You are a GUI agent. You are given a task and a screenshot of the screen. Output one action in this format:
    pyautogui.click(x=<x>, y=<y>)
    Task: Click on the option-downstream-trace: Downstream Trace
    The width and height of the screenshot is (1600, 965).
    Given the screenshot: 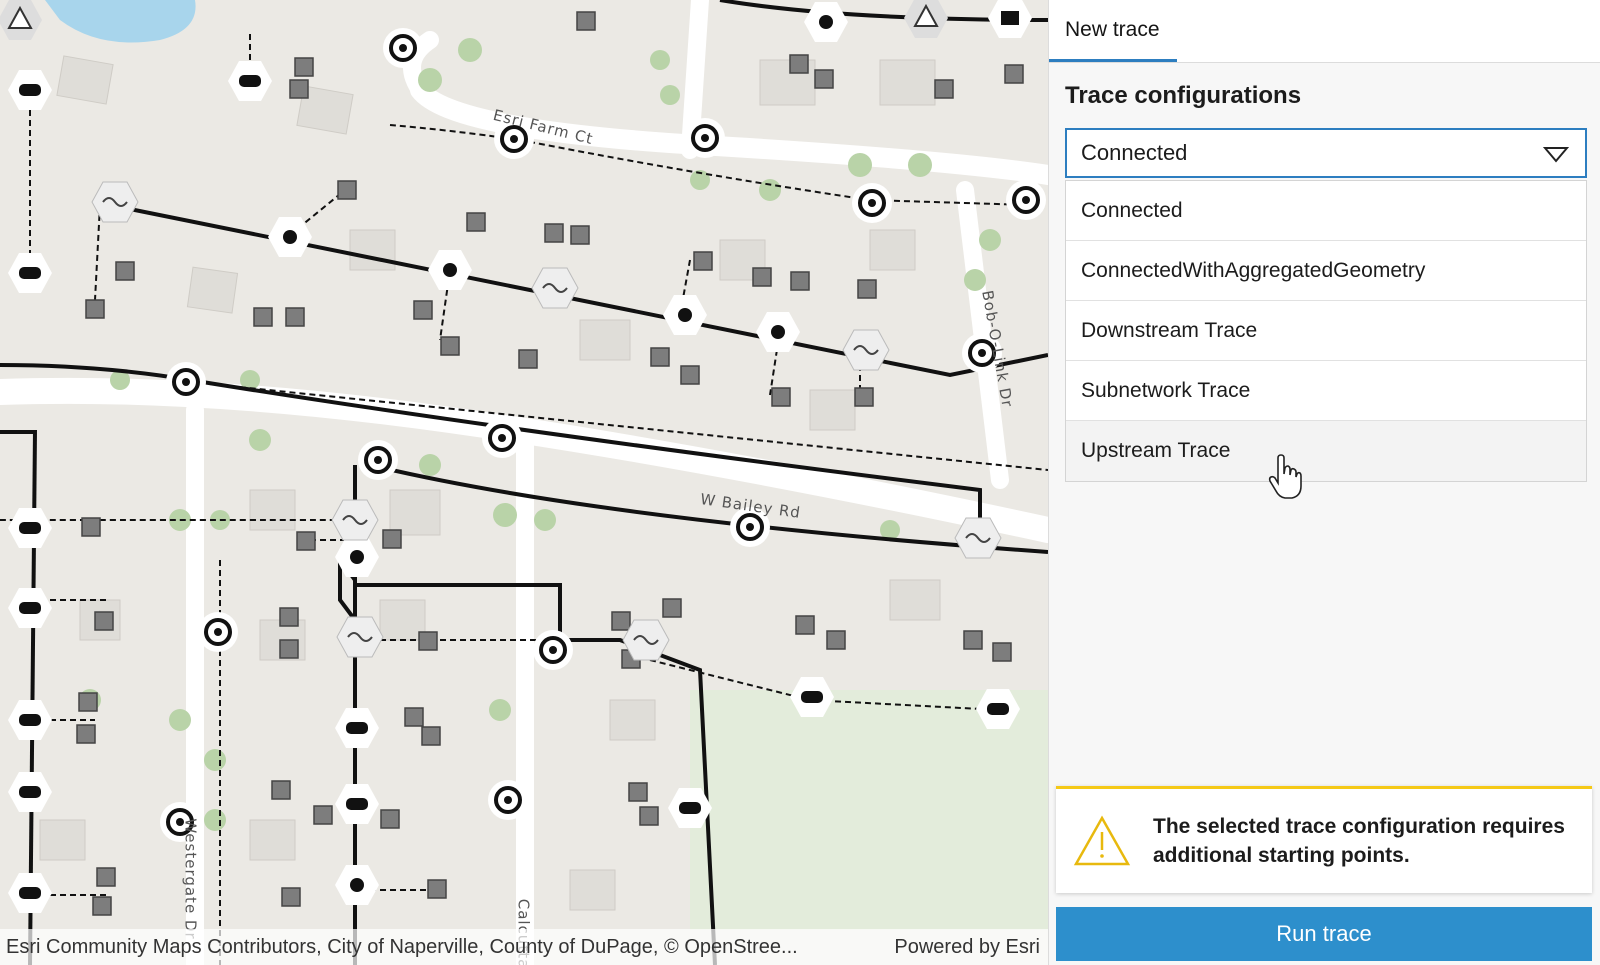 What is the action you would take?
    pyautogui.click(x=1326, y=331)
    